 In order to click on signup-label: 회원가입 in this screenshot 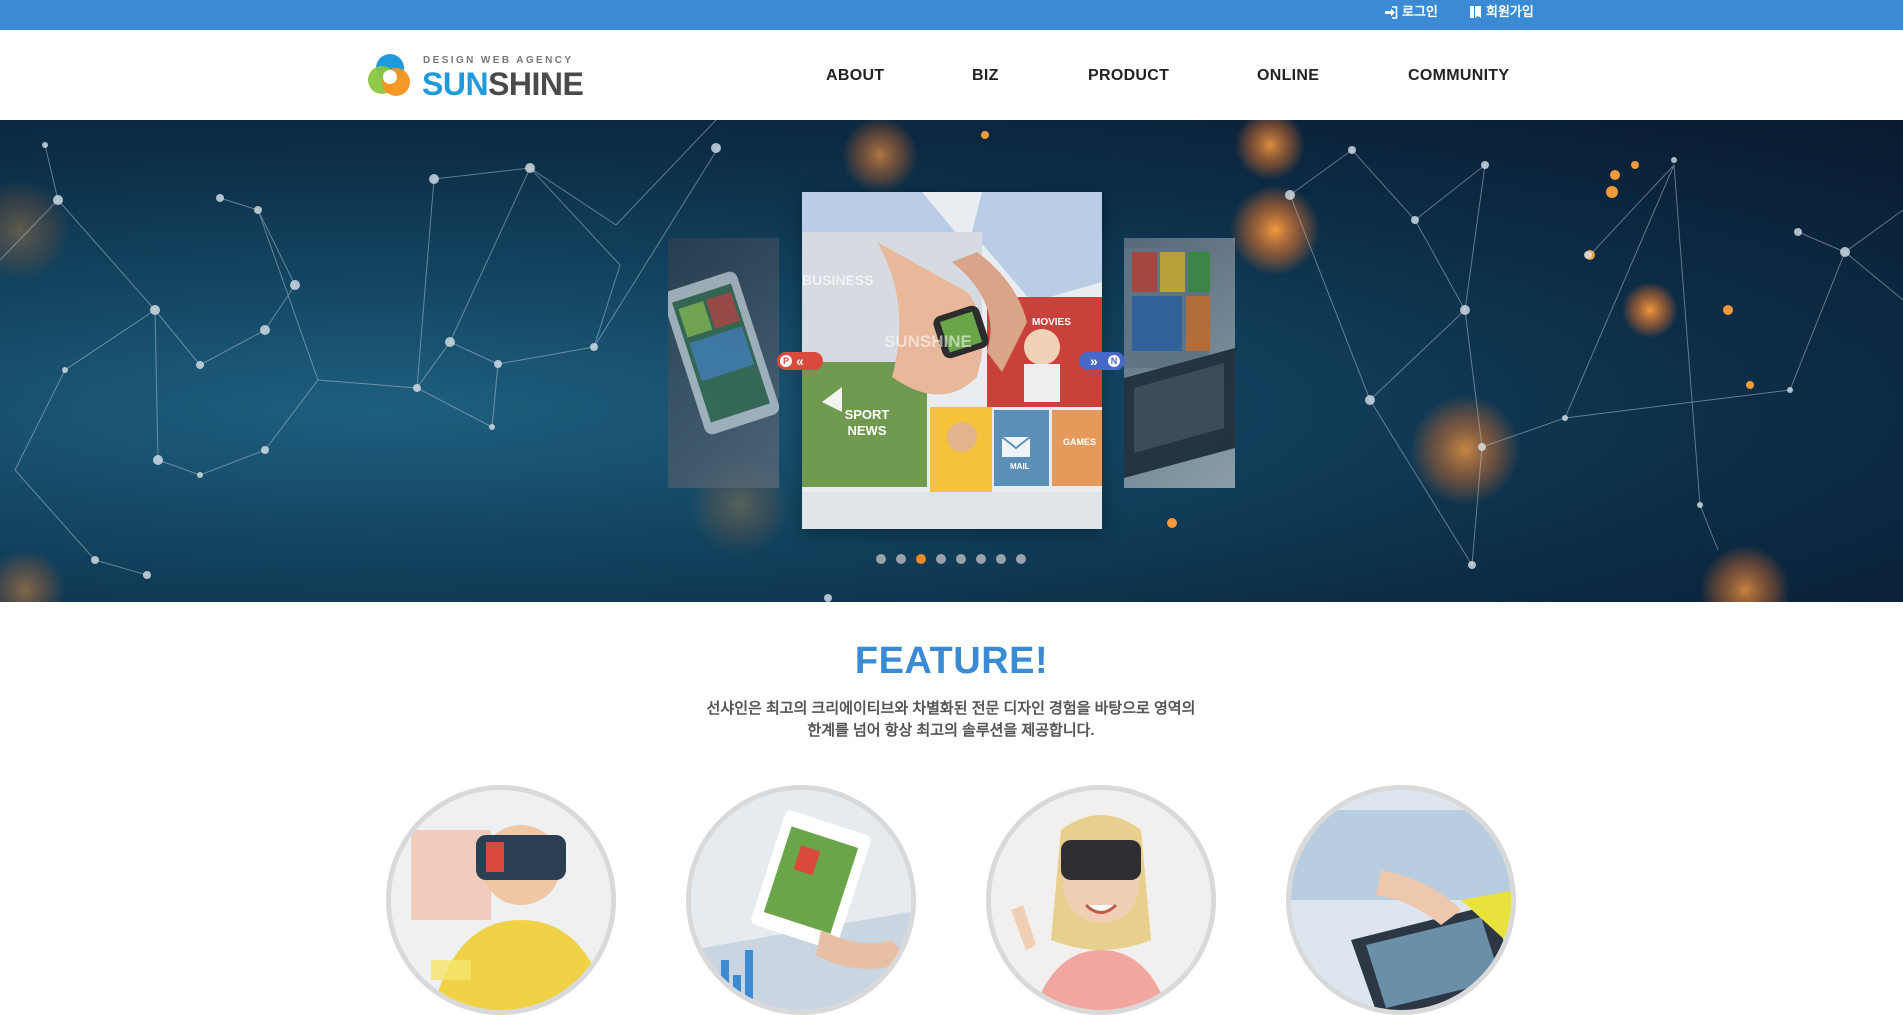, I will do `click(1510, 11)`.